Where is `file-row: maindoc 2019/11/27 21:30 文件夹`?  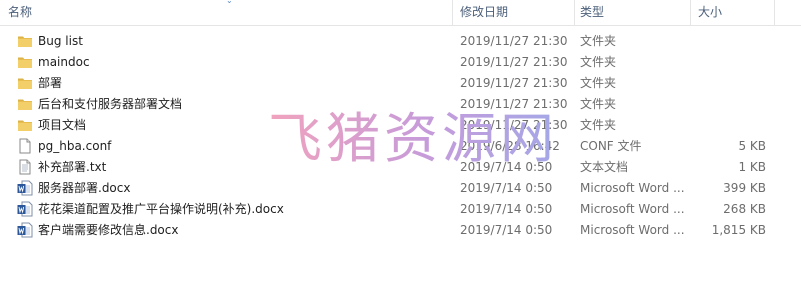 file-row: maindoc 2019/11/27 21:30 文件夹 is located at coordinates (400, 62).